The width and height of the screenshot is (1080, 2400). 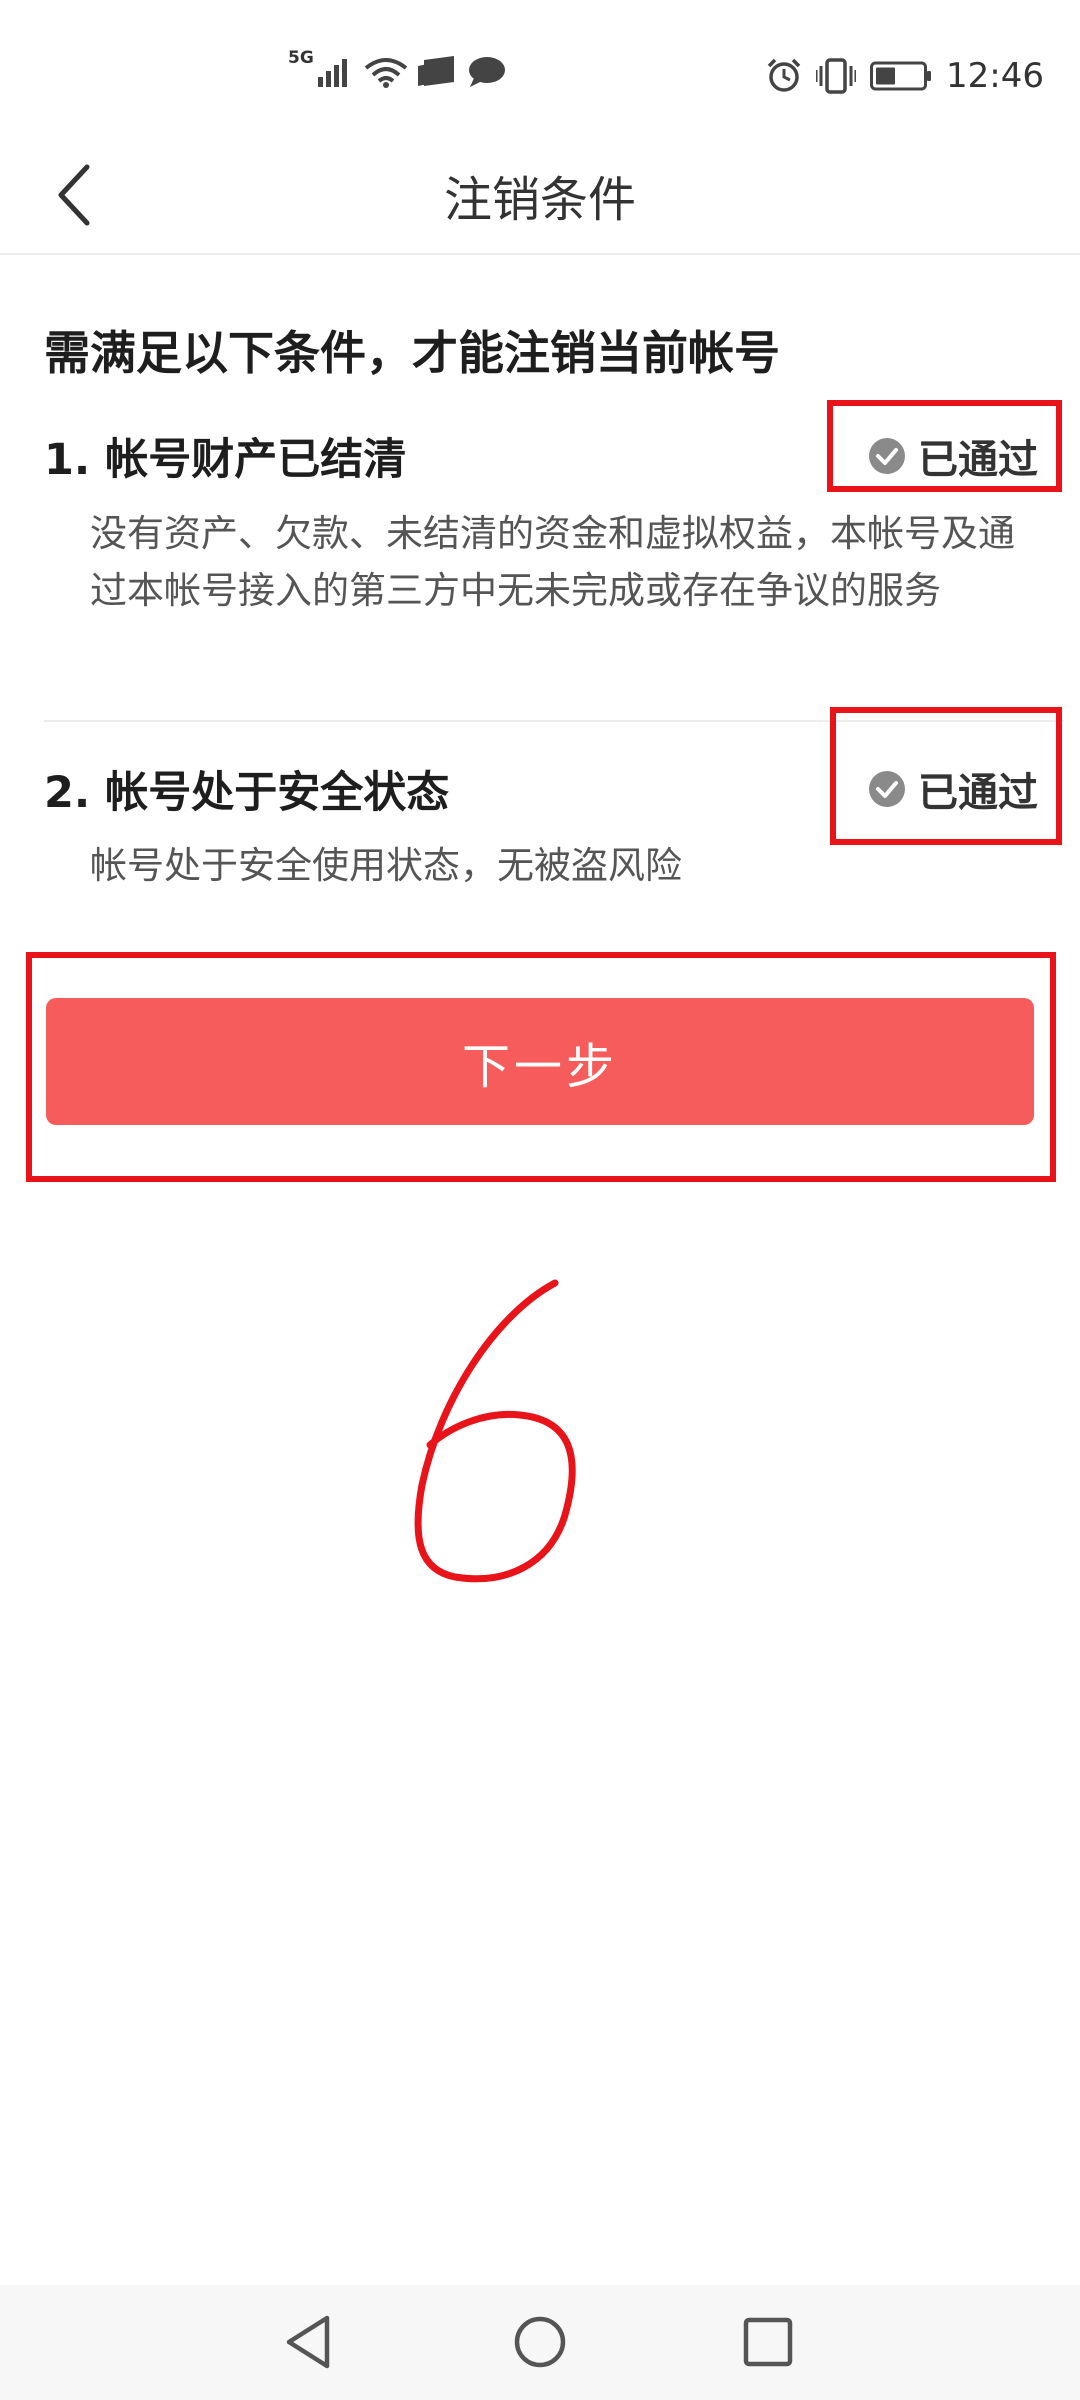 What do you see at coordinates (540, 65) in the screenshot?
I see `status-bar: 5G 12:46` at bounding box center [540, 65].